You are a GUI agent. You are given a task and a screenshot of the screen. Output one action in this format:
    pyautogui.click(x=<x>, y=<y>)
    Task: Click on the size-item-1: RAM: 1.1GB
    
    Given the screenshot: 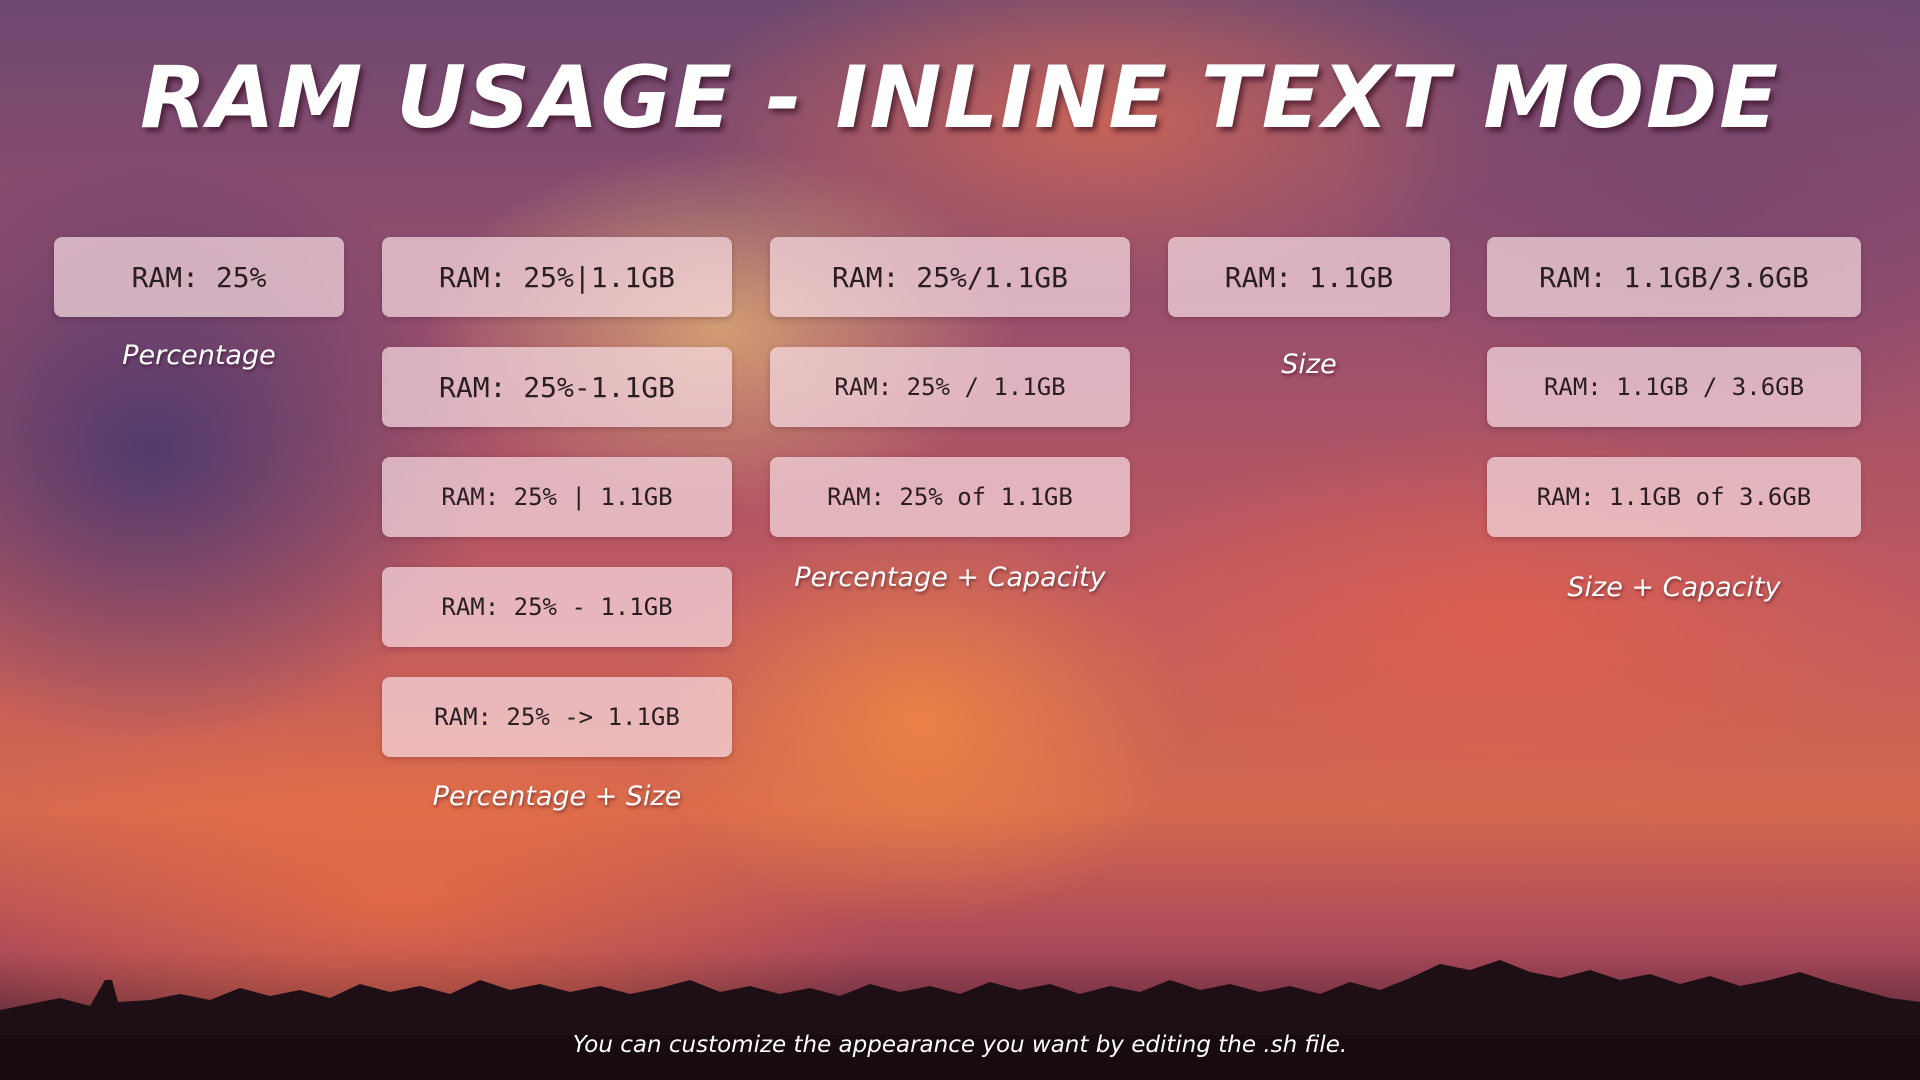 What is the action you would take?
    pyautogui.click(x=1309, y=277)
    